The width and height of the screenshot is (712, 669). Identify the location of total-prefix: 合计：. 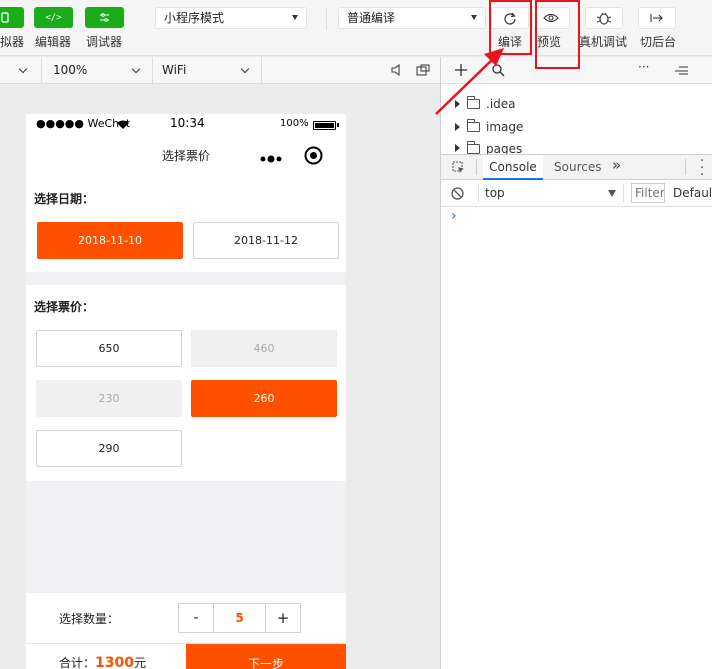
(77, 662).